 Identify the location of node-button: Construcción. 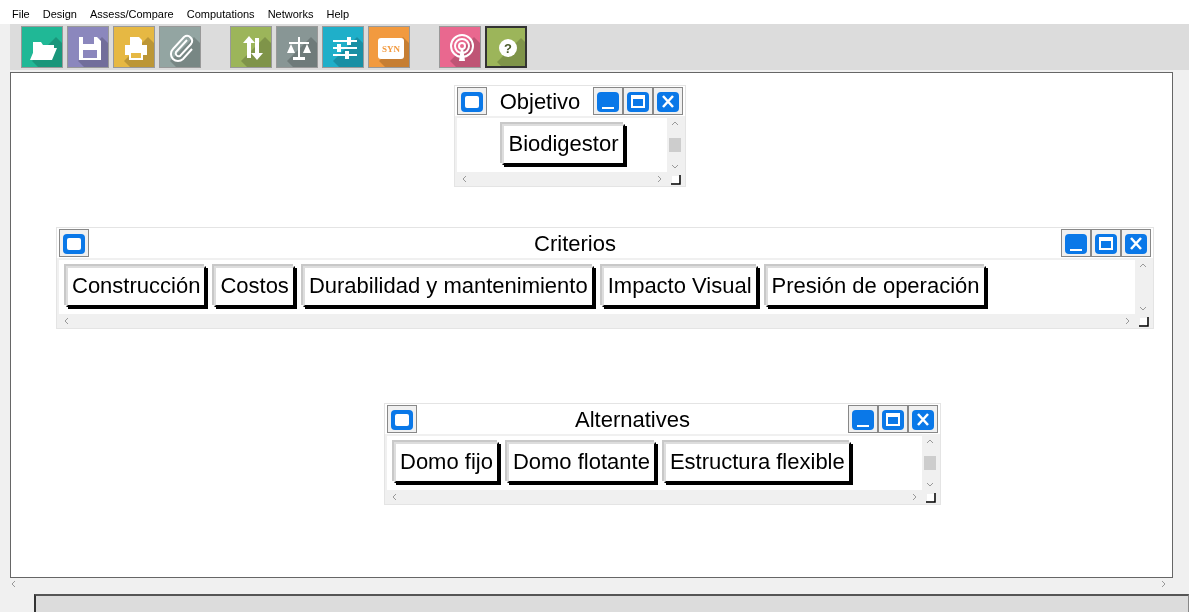
(136, 286).